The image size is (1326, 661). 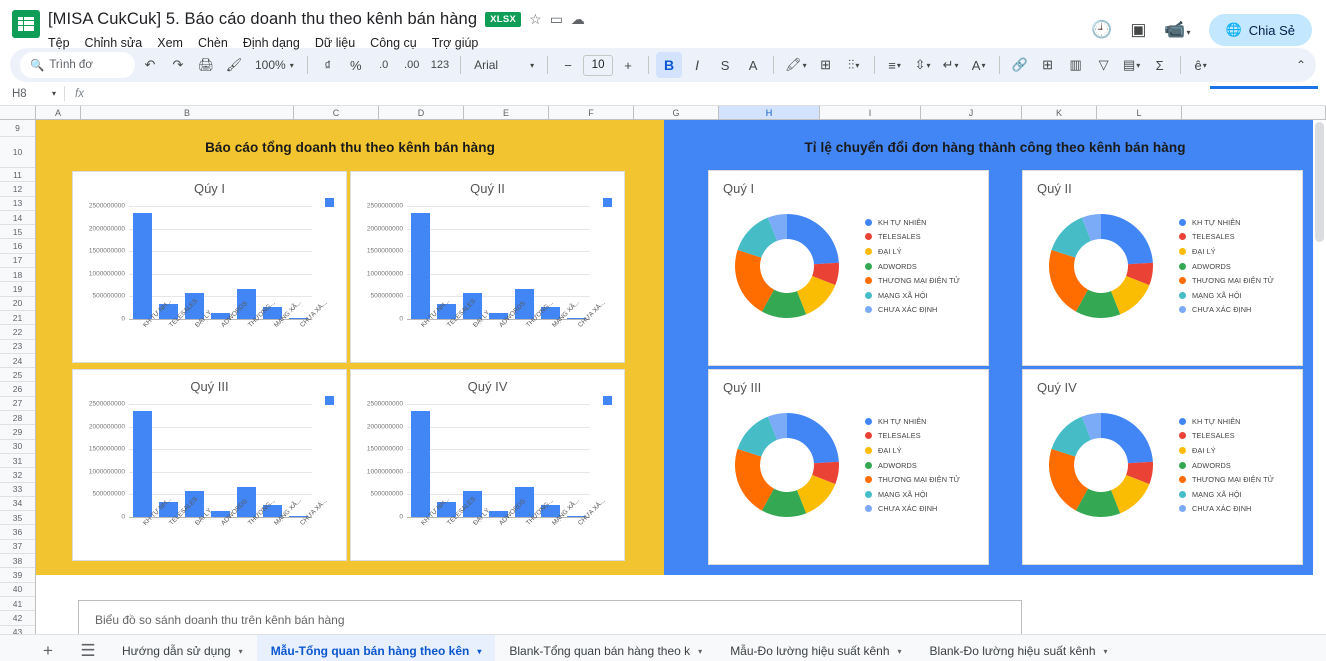 What do you see at coordinates (17, 618) in the screenshot?
I see `row-header-42: 42` at bounding box center [17, 618].